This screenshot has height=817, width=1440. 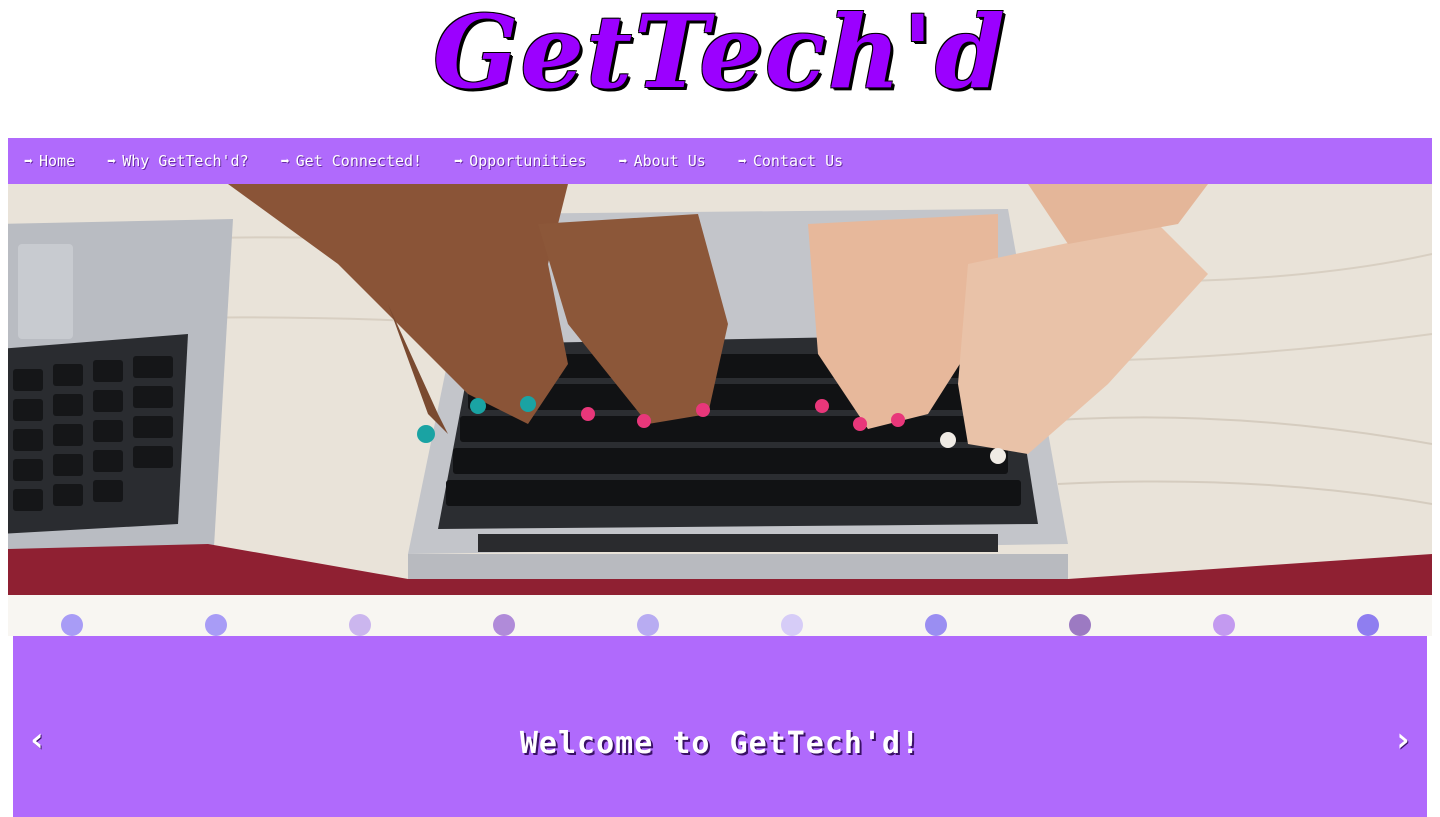 I want to click on site-logo: GetTech'd, so click(x=720, y=52).